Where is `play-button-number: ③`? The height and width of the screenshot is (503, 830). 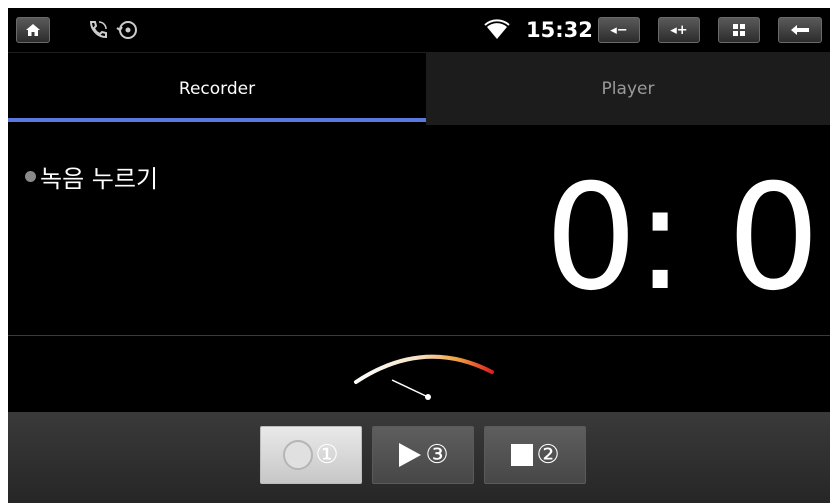
play-button-number: ③ is located at coordinates (437, 455).